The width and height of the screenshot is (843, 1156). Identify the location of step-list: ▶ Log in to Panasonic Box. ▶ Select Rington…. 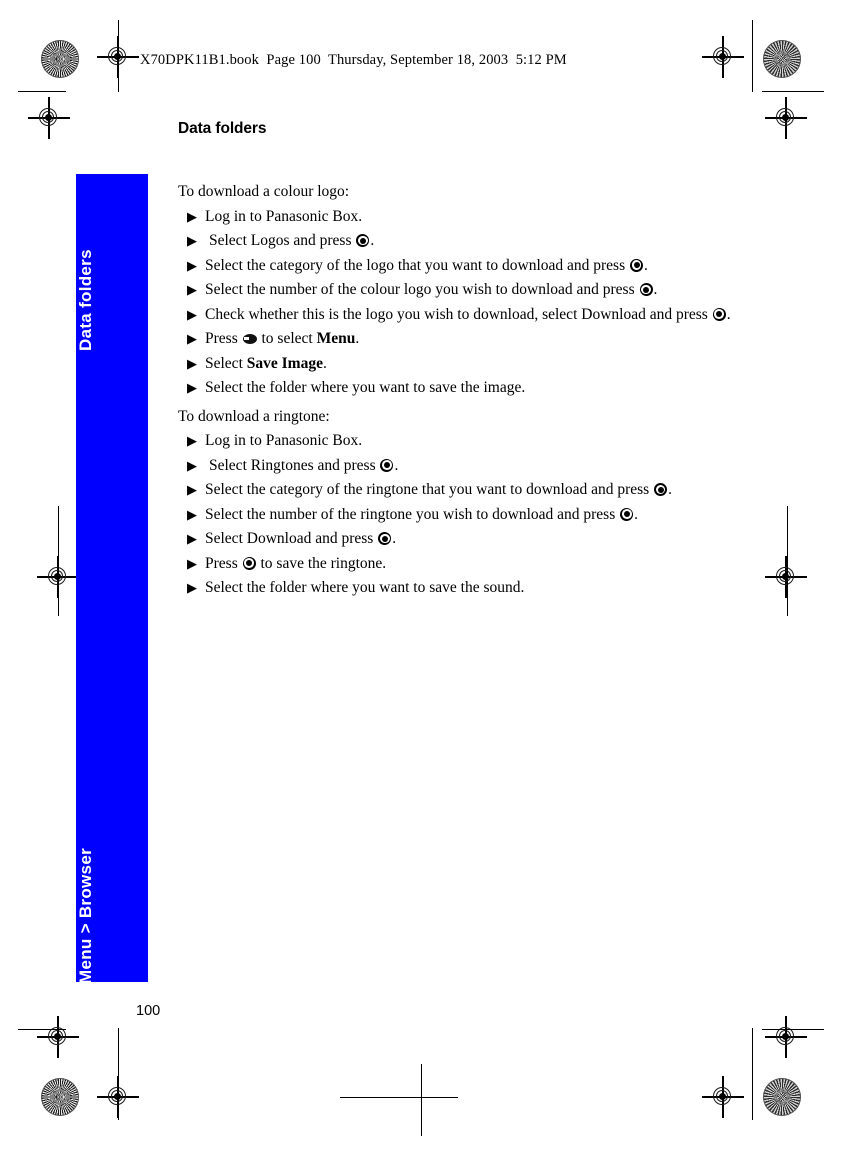
(488, 514).